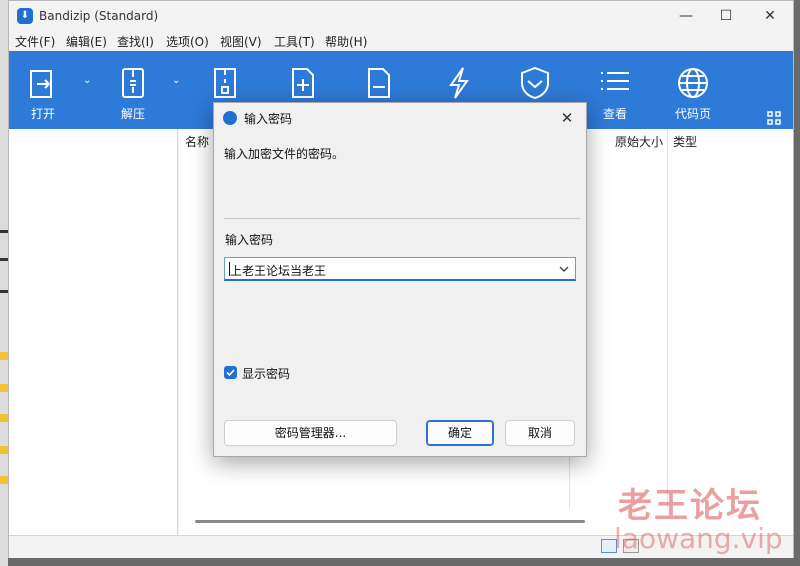  What do you see at coordinates (400, 118) in the screenshot?
I see `dialog-title-bar: 输入密码 ✕` at bounding box center [400, 118].